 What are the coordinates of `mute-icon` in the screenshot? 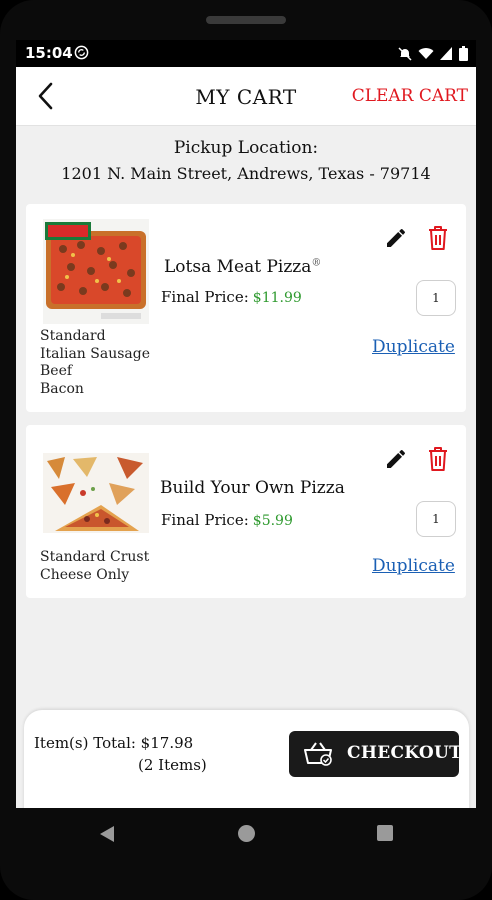 It's located at (405, 53).